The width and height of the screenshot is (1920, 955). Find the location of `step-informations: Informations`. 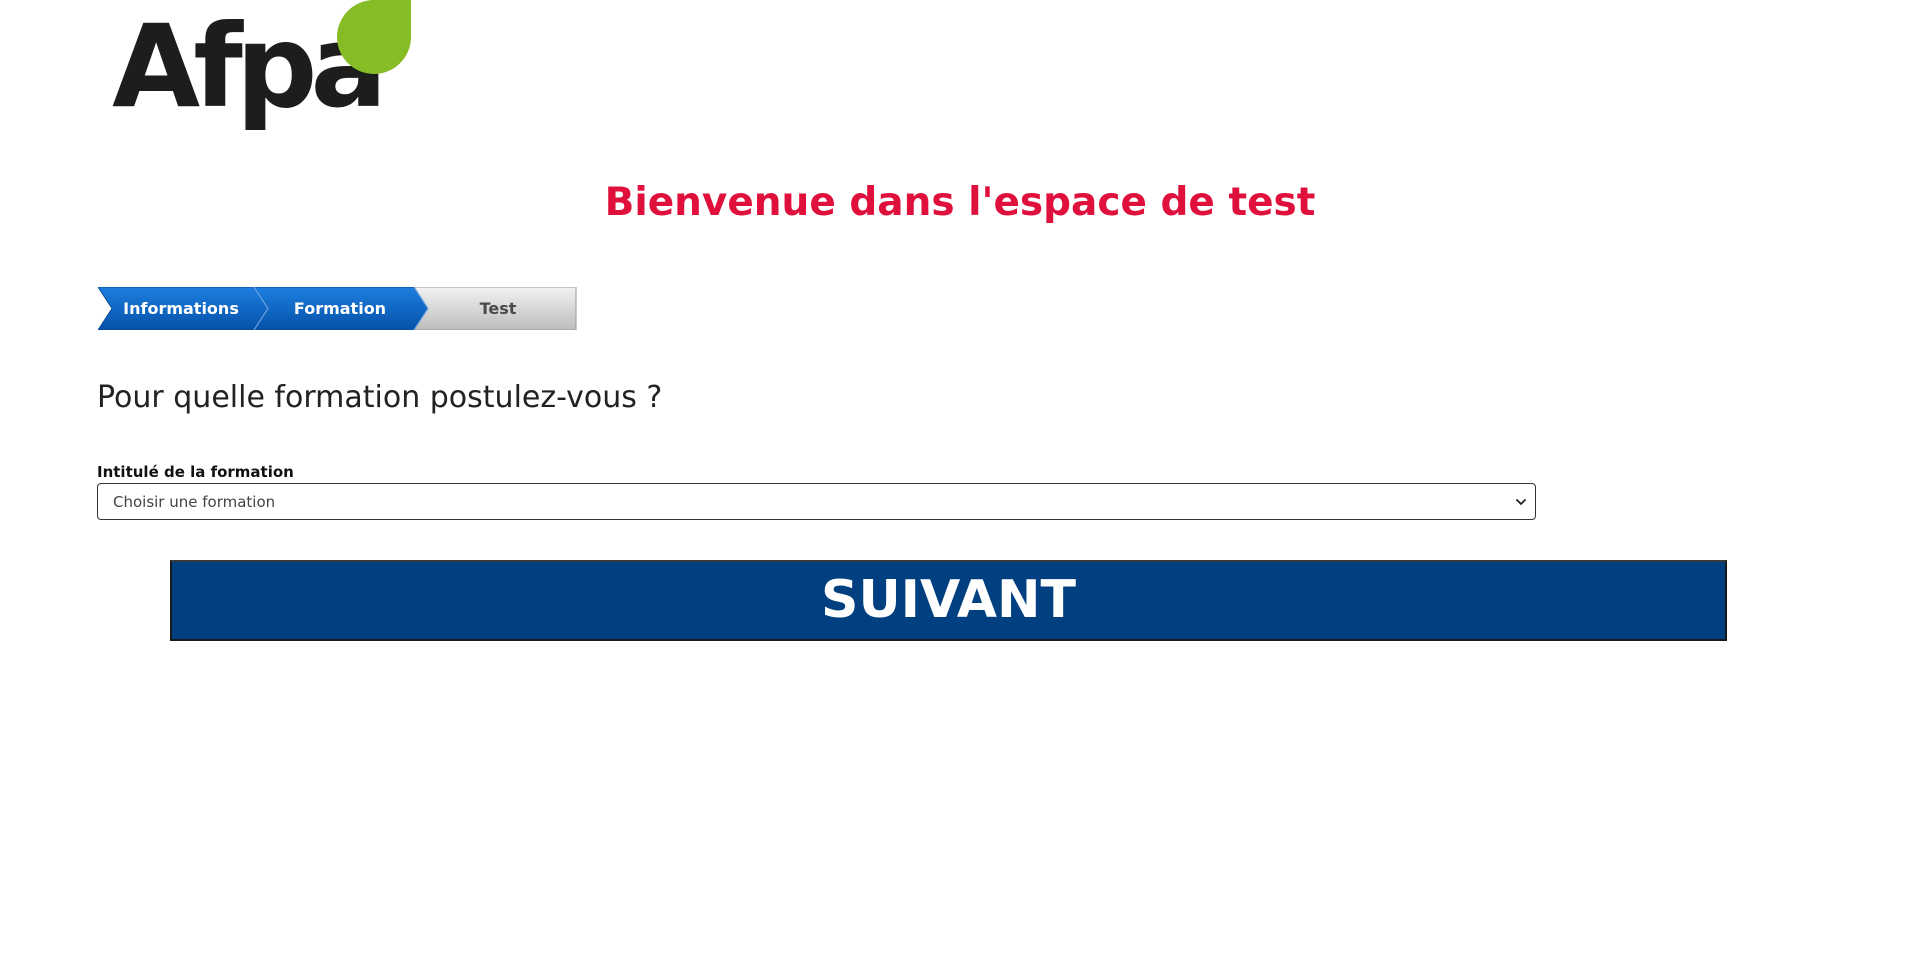

step-informations: Informations is located at coordinates (181, 308).